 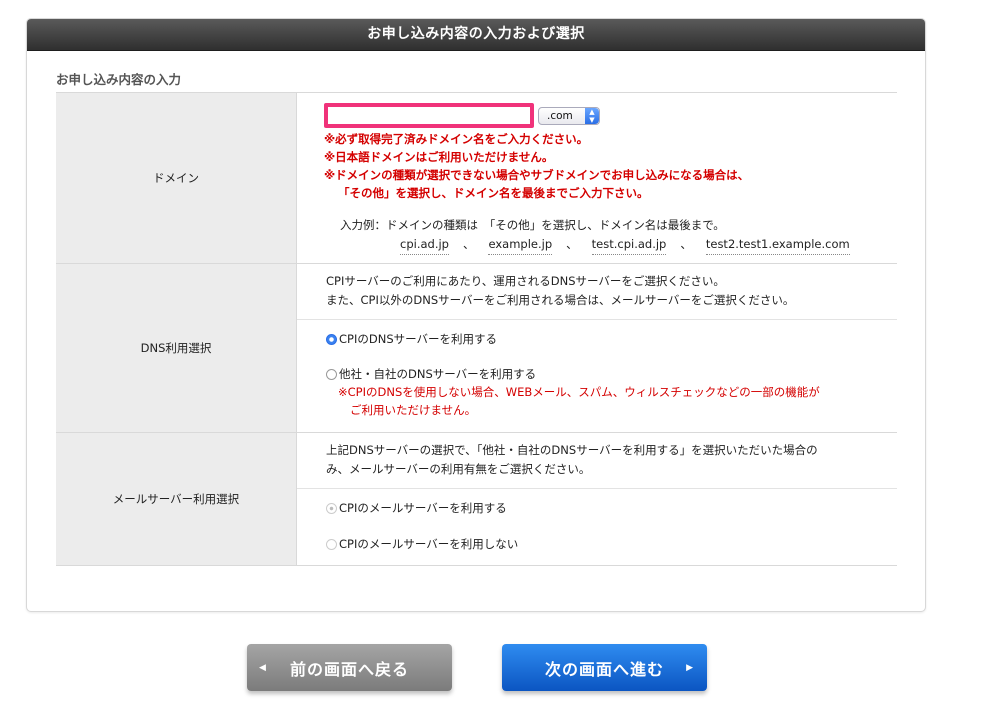 What do you see at coordinates (690, 668) in the screenshot?
I see `arrow-right-icon: ▶` at bounding box center [690, 668].